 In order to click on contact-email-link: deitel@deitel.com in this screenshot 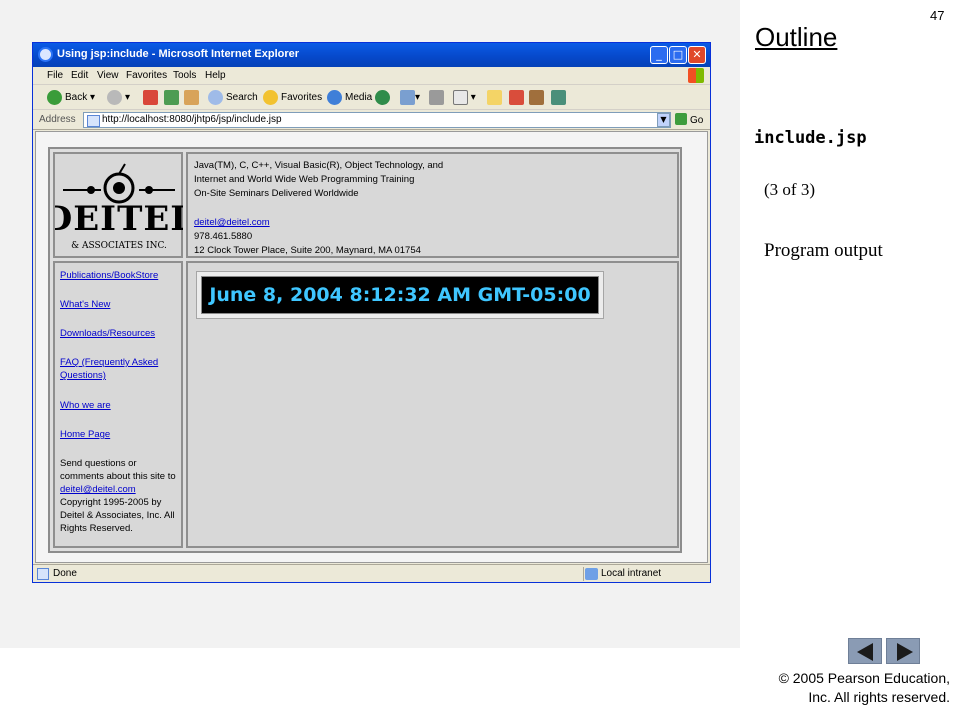, I will do `click(98, 489)`.